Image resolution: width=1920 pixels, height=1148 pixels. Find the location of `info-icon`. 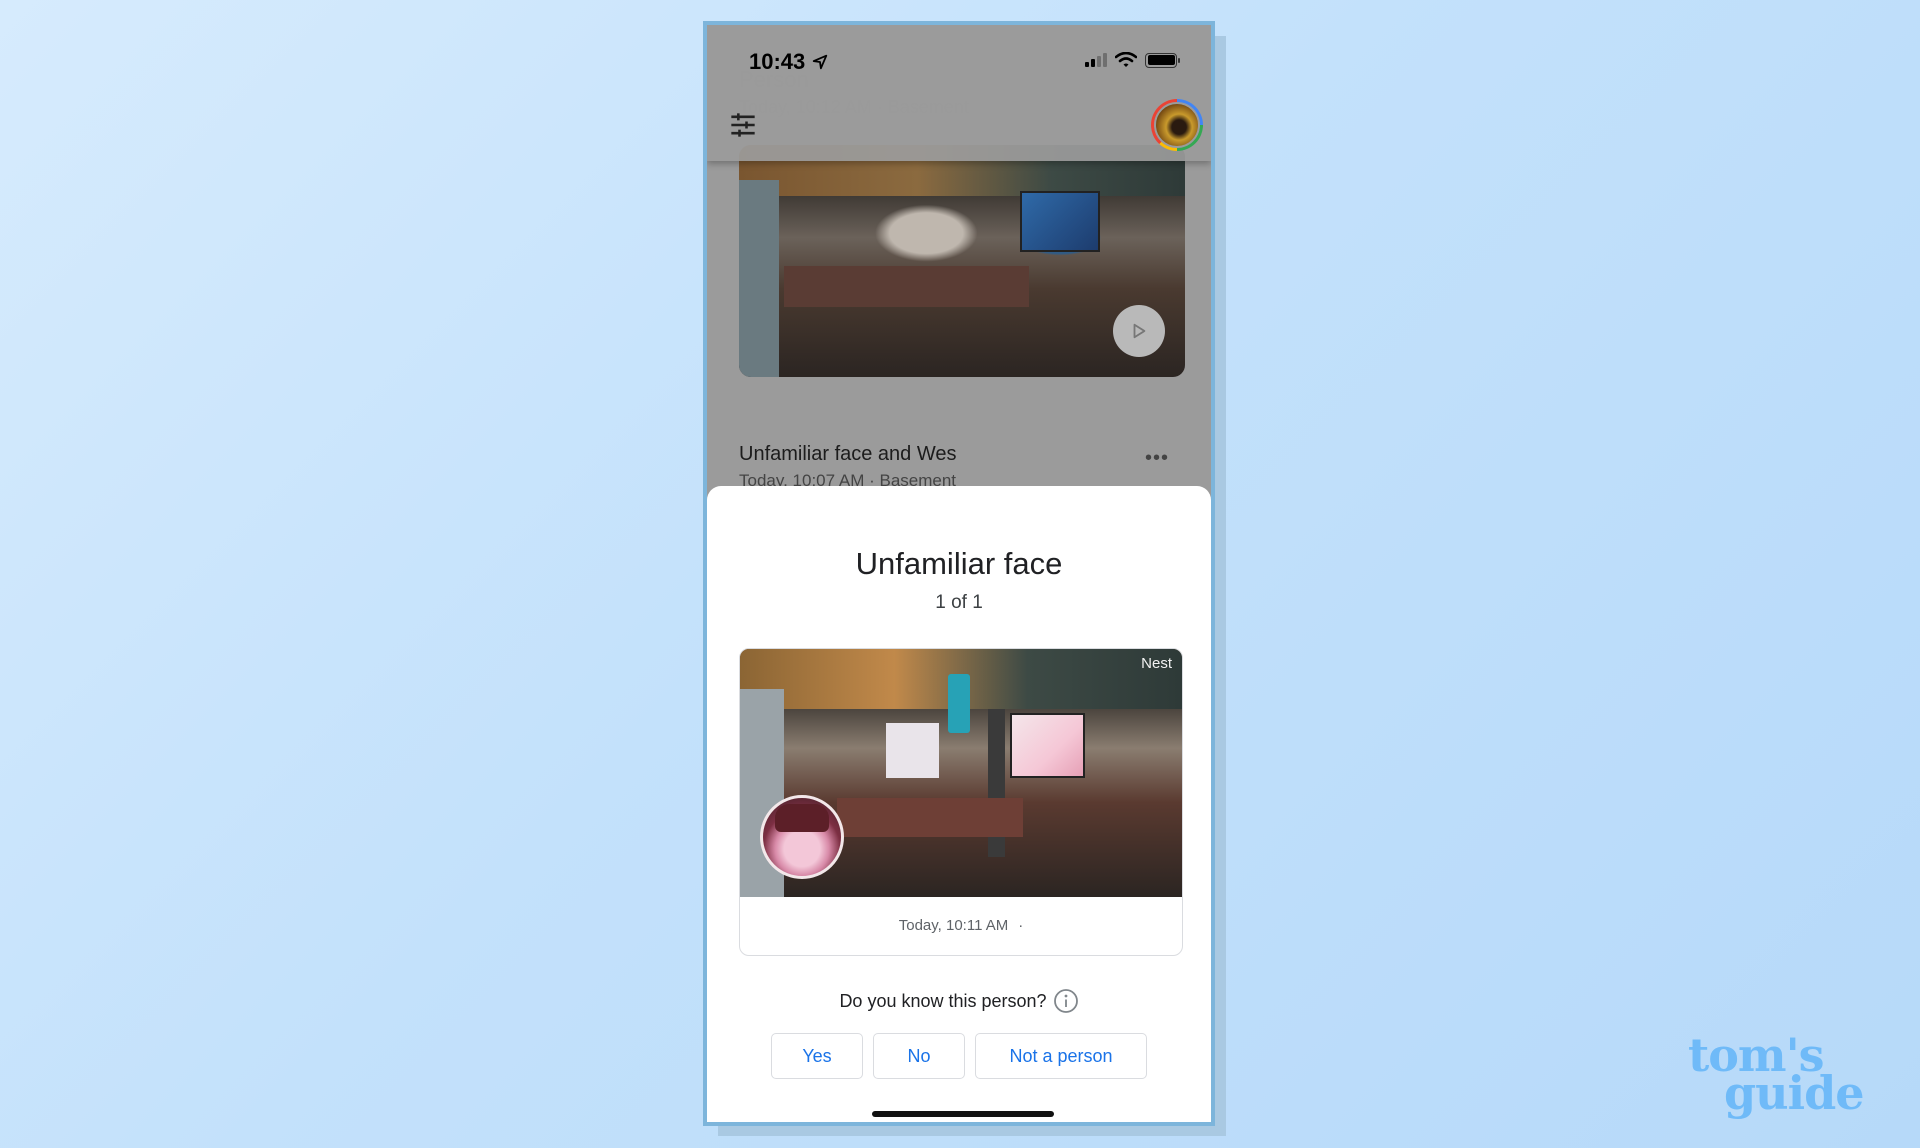

info-icon is located at coordinates (1066, 1001).